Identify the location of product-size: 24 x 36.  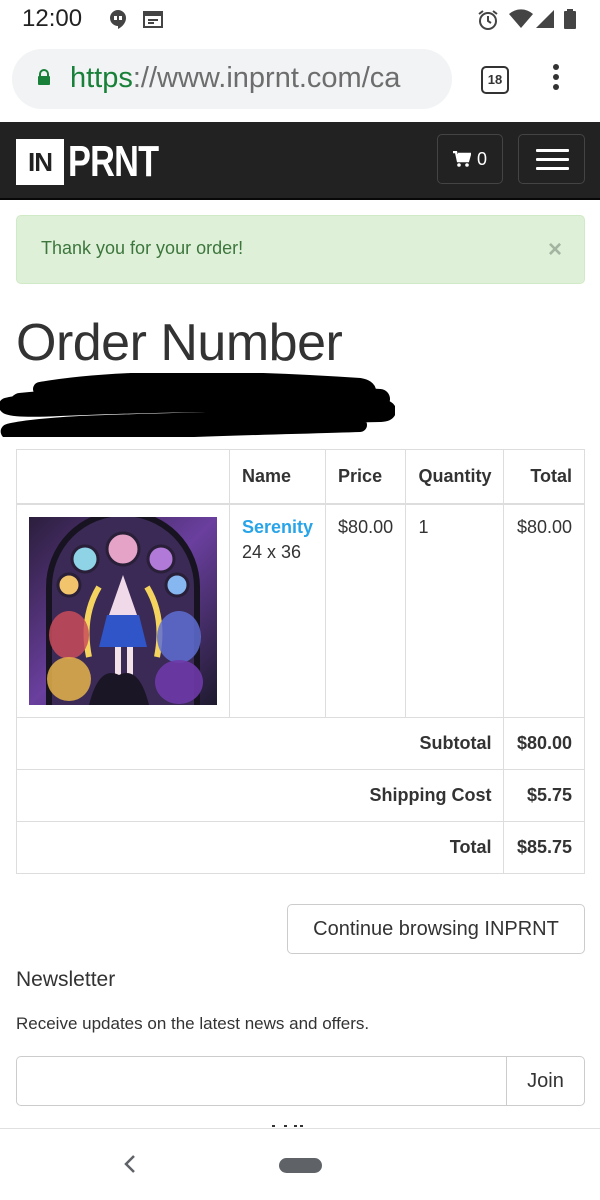
(272, 551).